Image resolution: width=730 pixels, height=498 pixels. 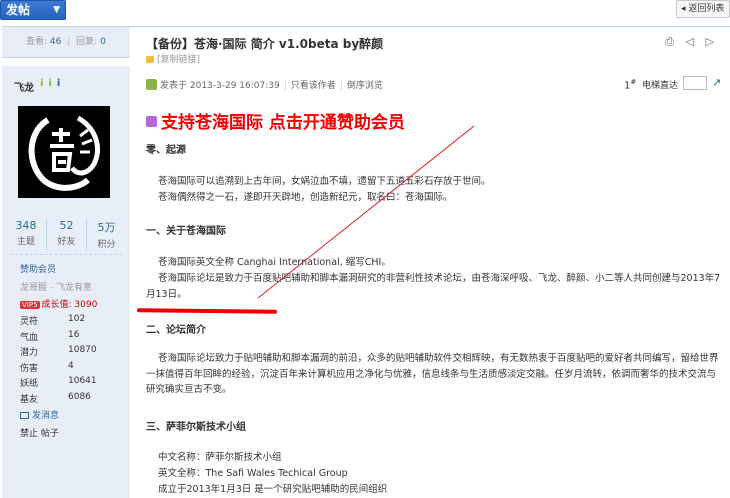 I want to click on property-value: 6086, so click(x=79, y=396).